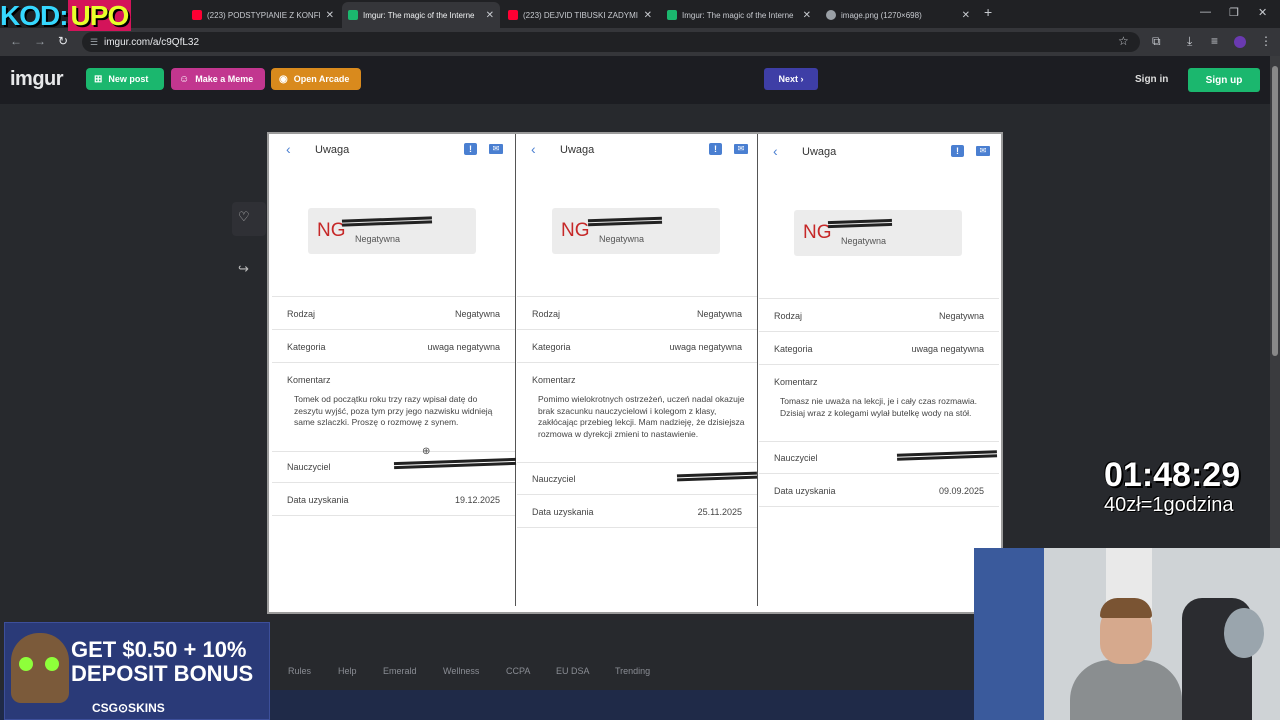  What do you see at coordinates (159, 649) in the screenshot?
I see `ad-headline: GET $0.50 + 10%` at bounding box center [159, 649].